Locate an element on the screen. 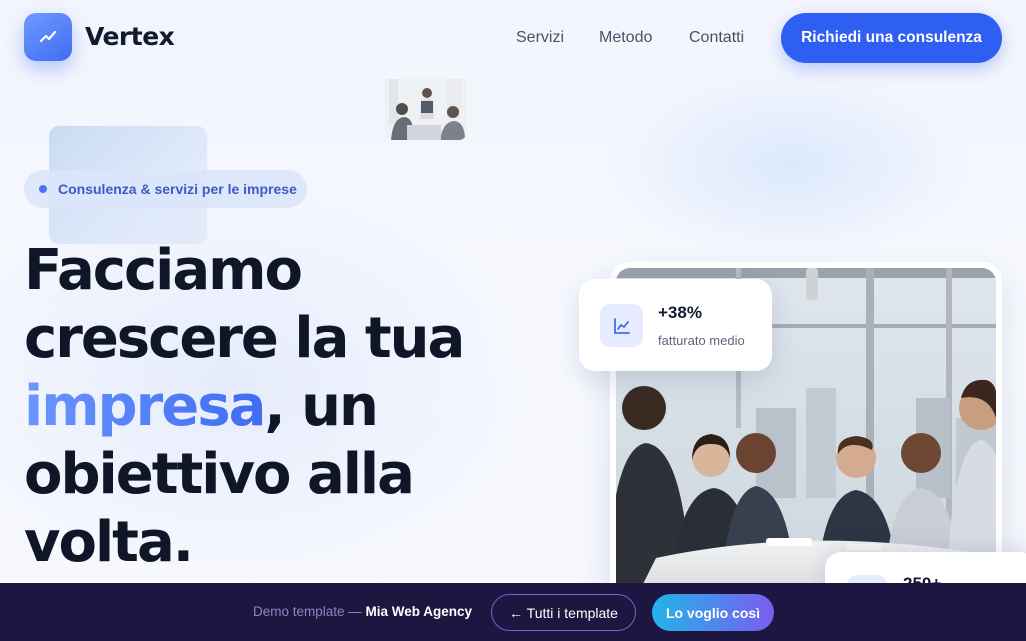 The image size is (1026, 641). demo-label: Demo template — Mia Web Agency is located at coordinates (362, 611).